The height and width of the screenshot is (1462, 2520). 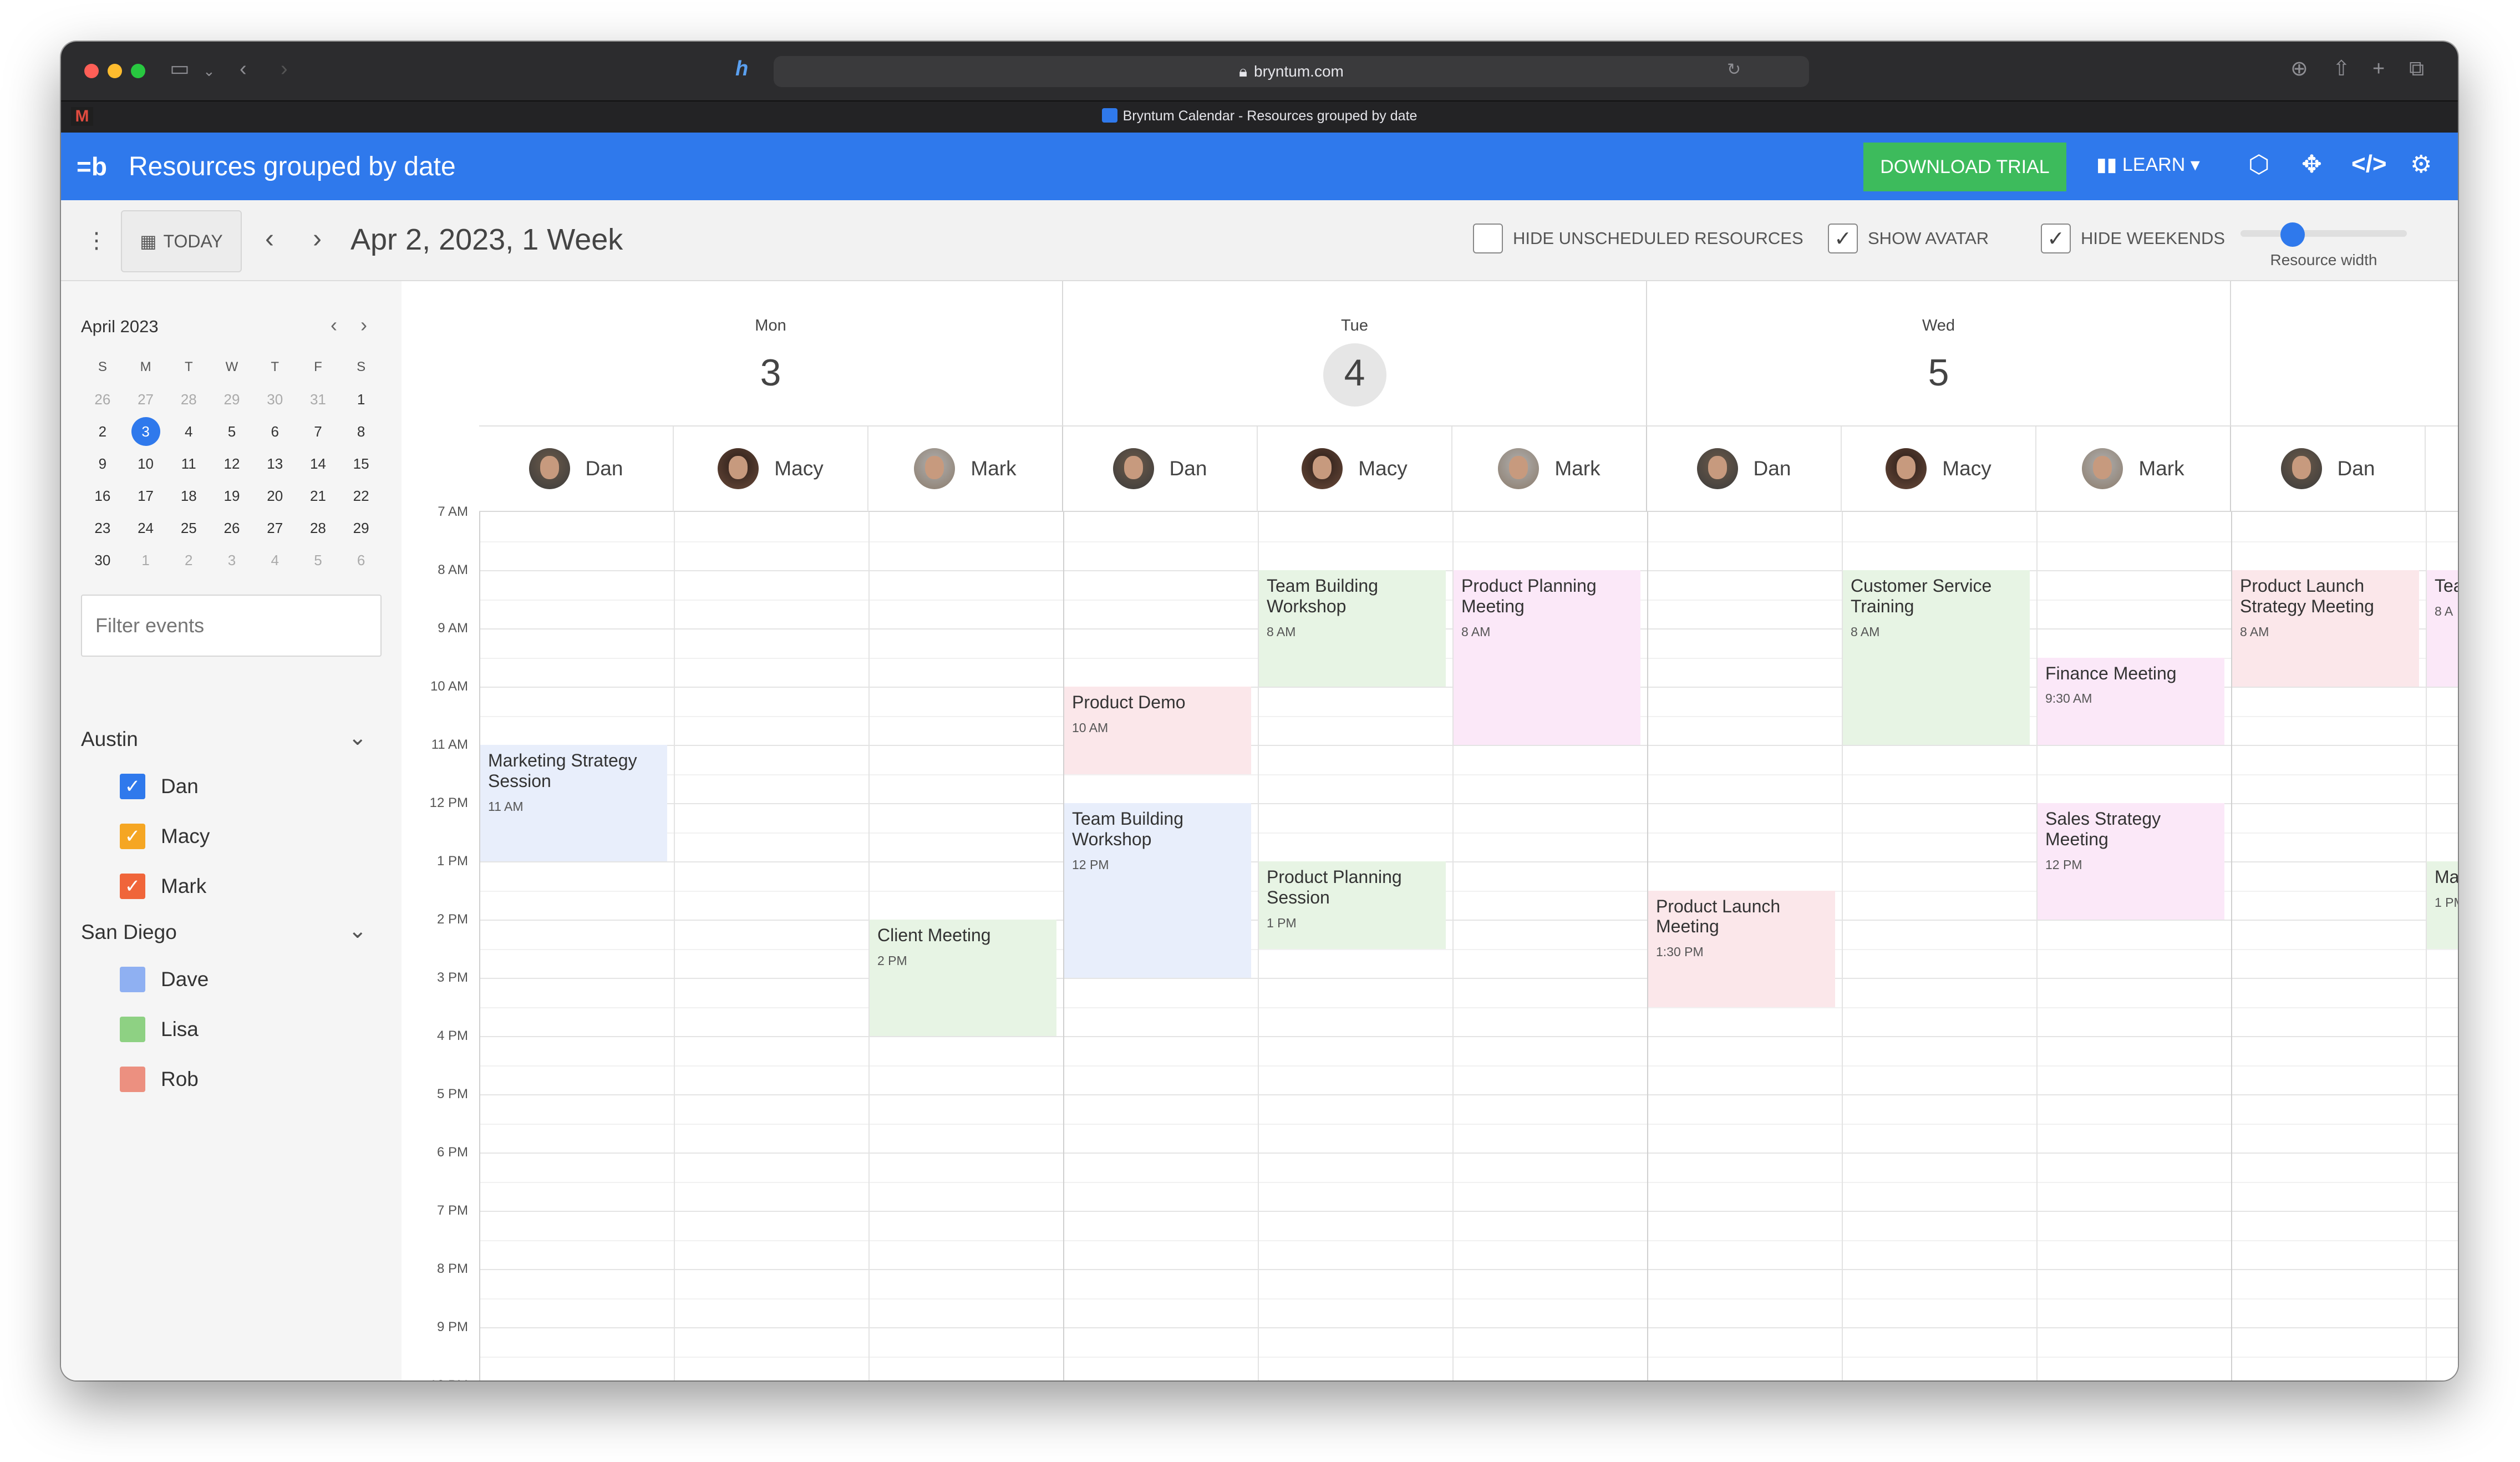 What do you see at coordinates (231, 626) in the screenshot?
I see `filter-events-input` at bounding box center [231, 626].